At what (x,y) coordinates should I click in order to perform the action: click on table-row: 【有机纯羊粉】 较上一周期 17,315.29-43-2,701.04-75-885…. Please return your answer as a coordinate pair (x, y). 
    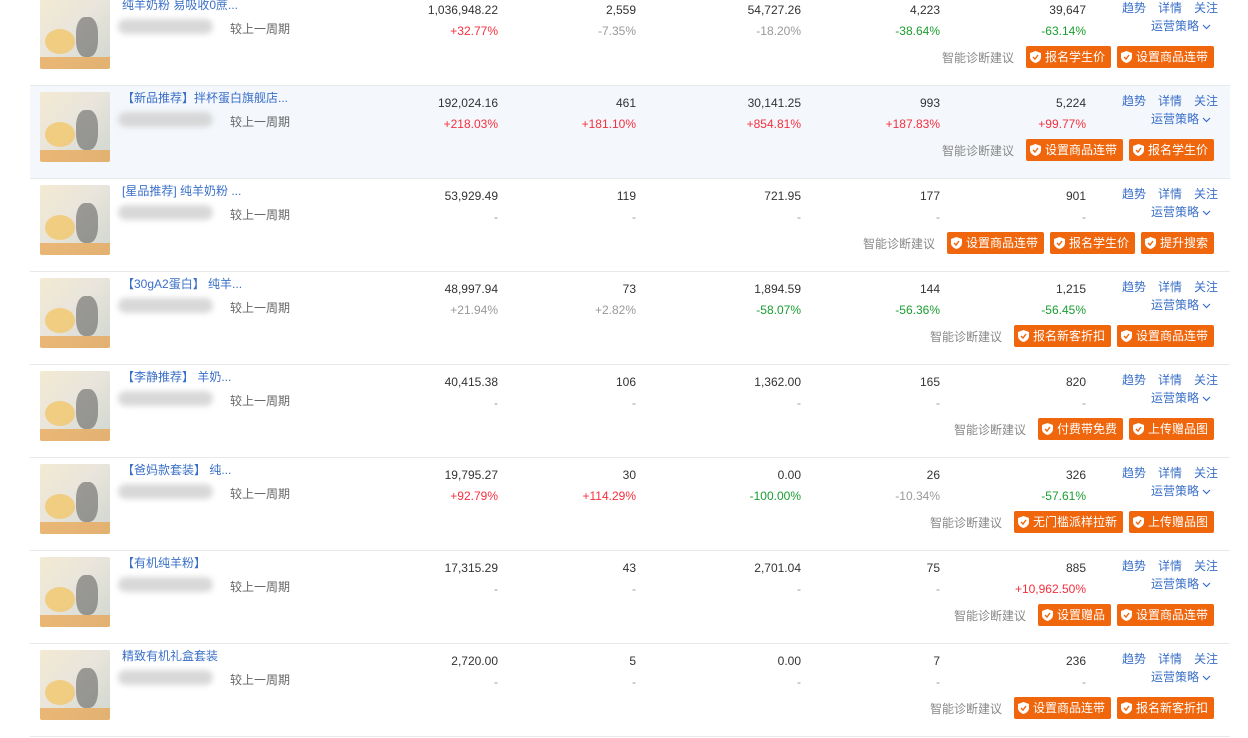
    Looking at the image, I should click on (630, 597).